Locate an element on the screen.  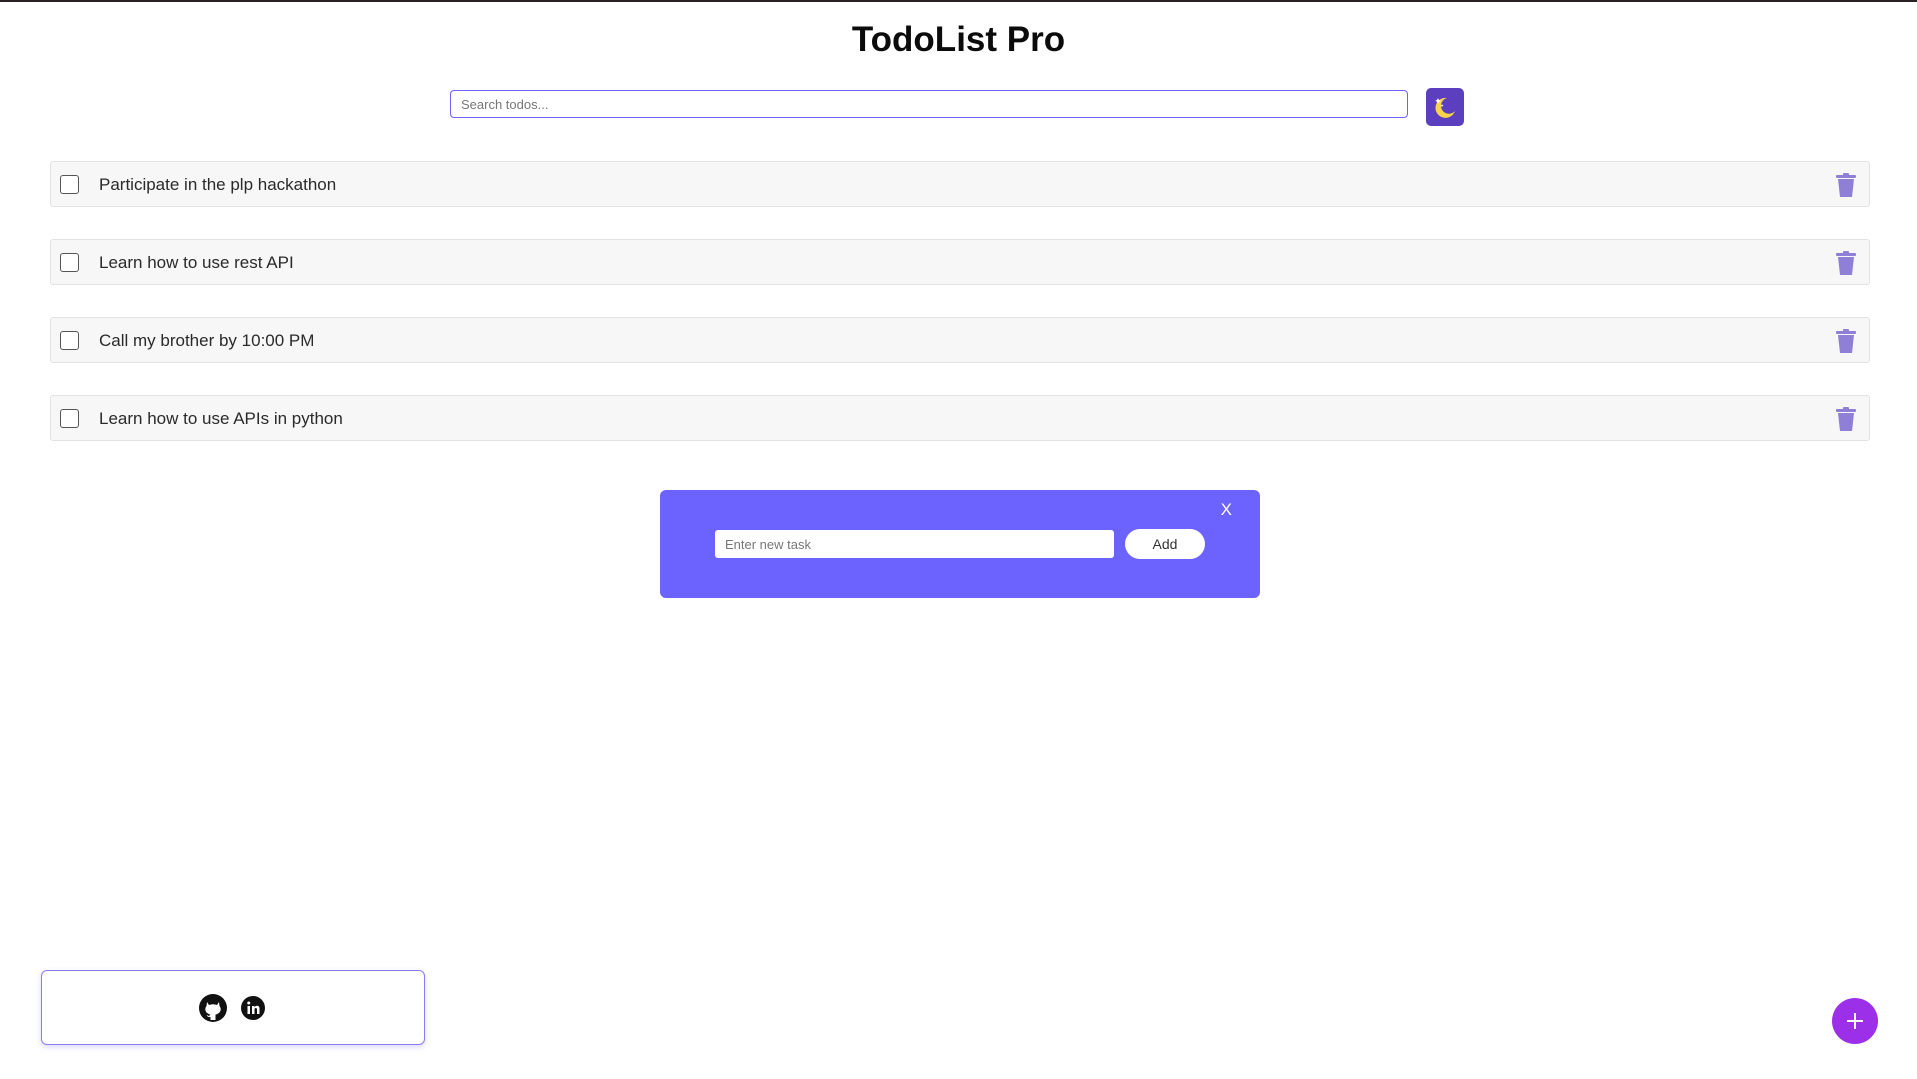
todo-text: Learn how to use rest API is located at coordinates (196, 262).